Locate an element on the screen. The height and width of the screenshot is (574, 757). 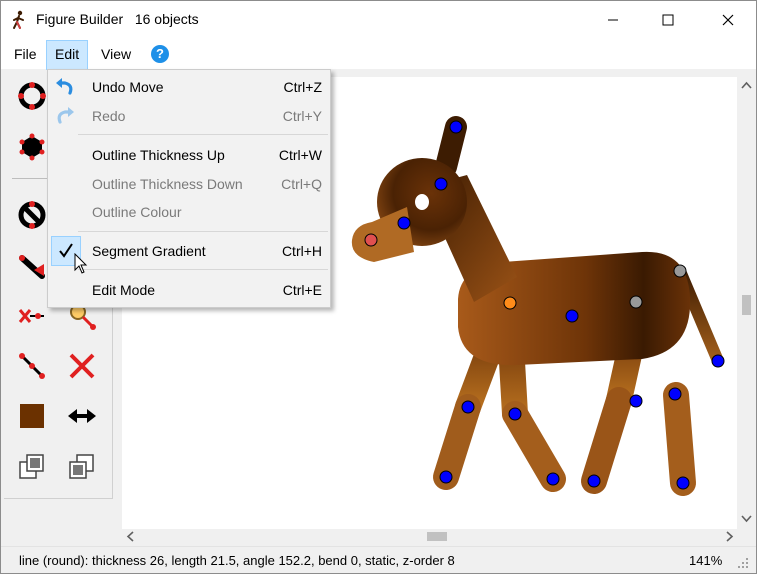
joint-rear-hoof is located at coordinates (683, 483).